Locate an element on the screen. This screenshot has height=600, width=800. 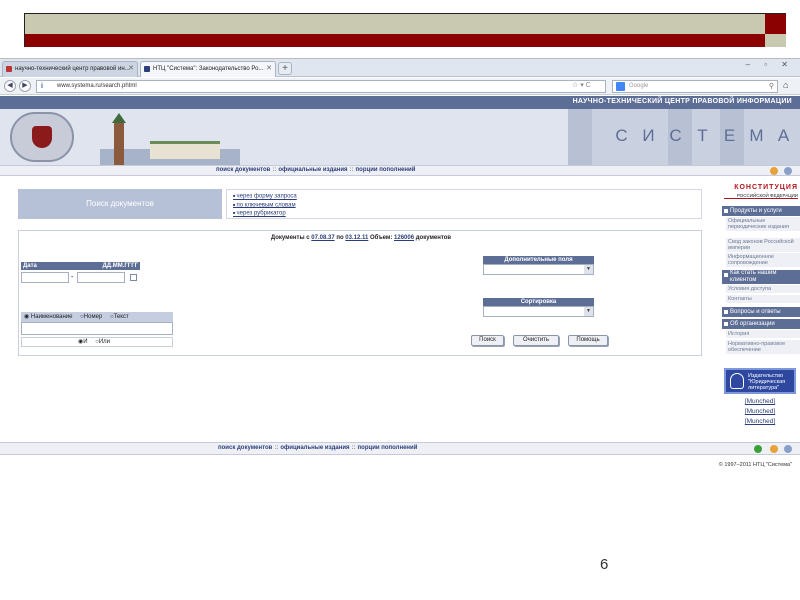
tab-sistema: НТЦ "Система": Законодательство Ро... ✕ is located at coordinates (208, 69).